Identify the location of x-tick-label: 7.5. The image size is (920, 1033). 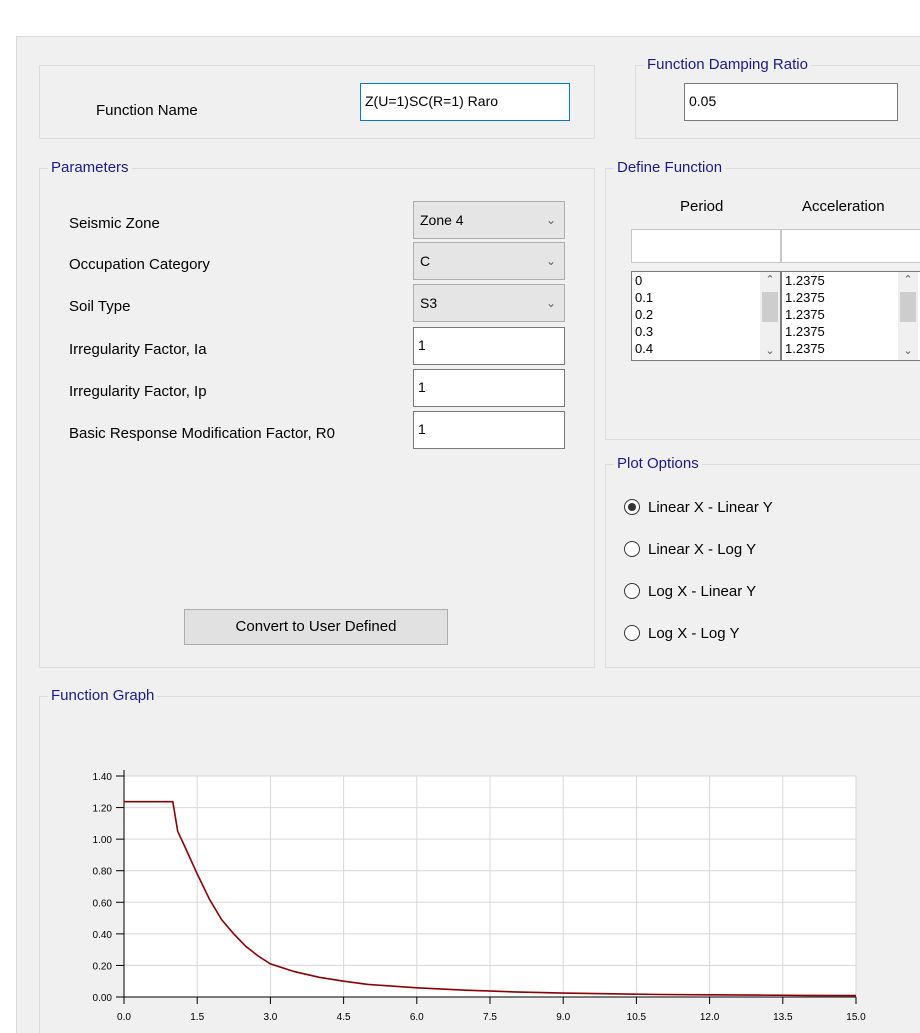
(490, 1017).